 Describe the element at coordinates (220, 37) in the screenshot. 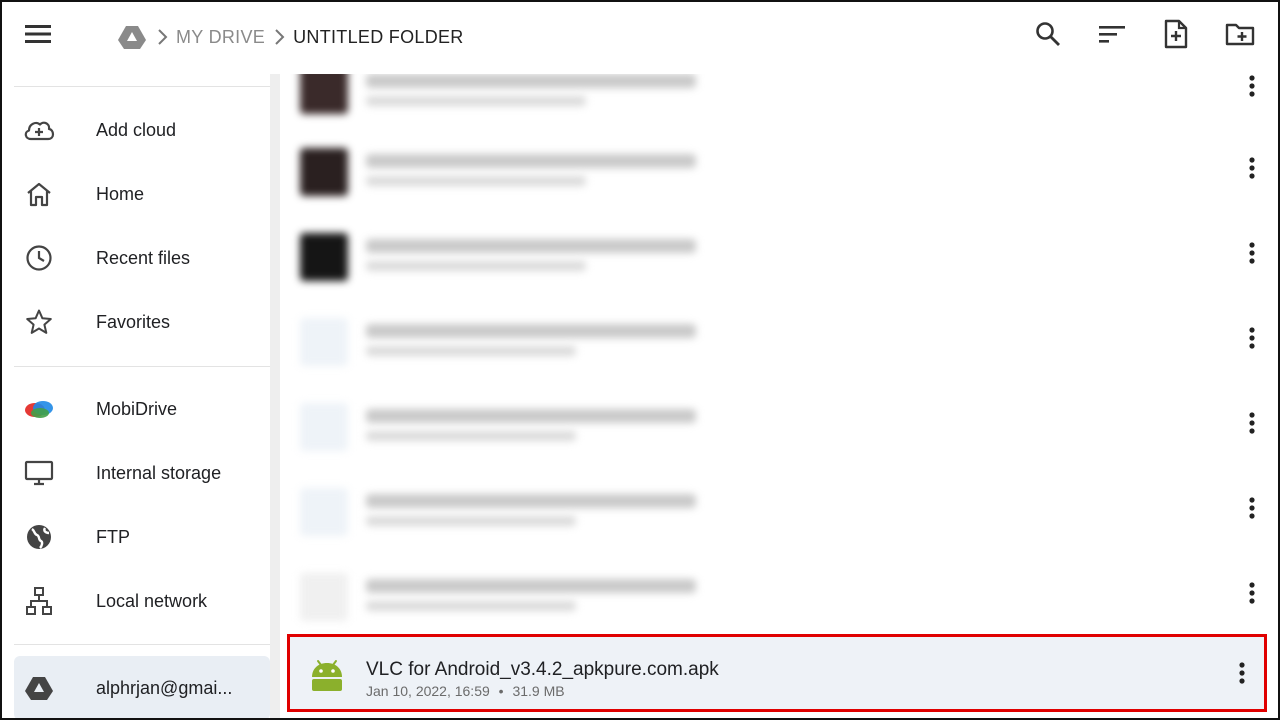

I see `breadcrumb-my-drive: MY DRIVE` at that location.